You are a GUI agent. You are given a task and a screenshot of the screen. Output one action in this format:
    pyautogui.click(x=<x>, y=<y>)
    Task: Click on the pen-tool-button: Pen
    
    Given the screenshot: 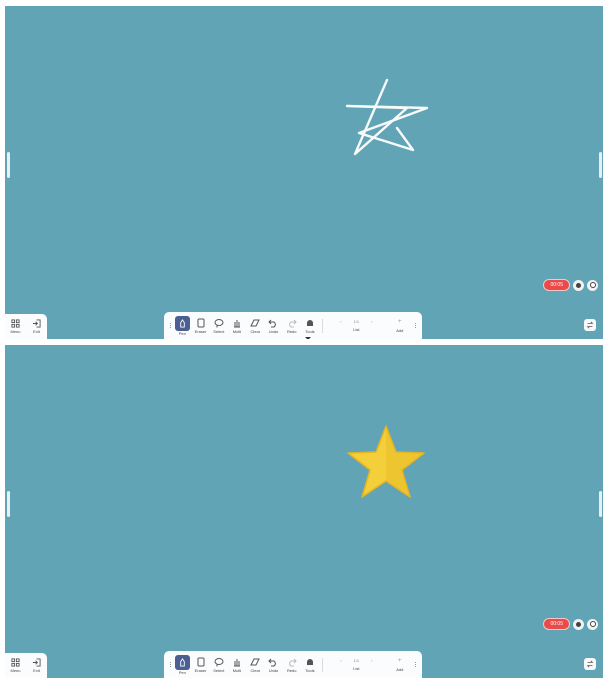 What is the action you would take?
    pyautogui.click(x=182, y=326)
    